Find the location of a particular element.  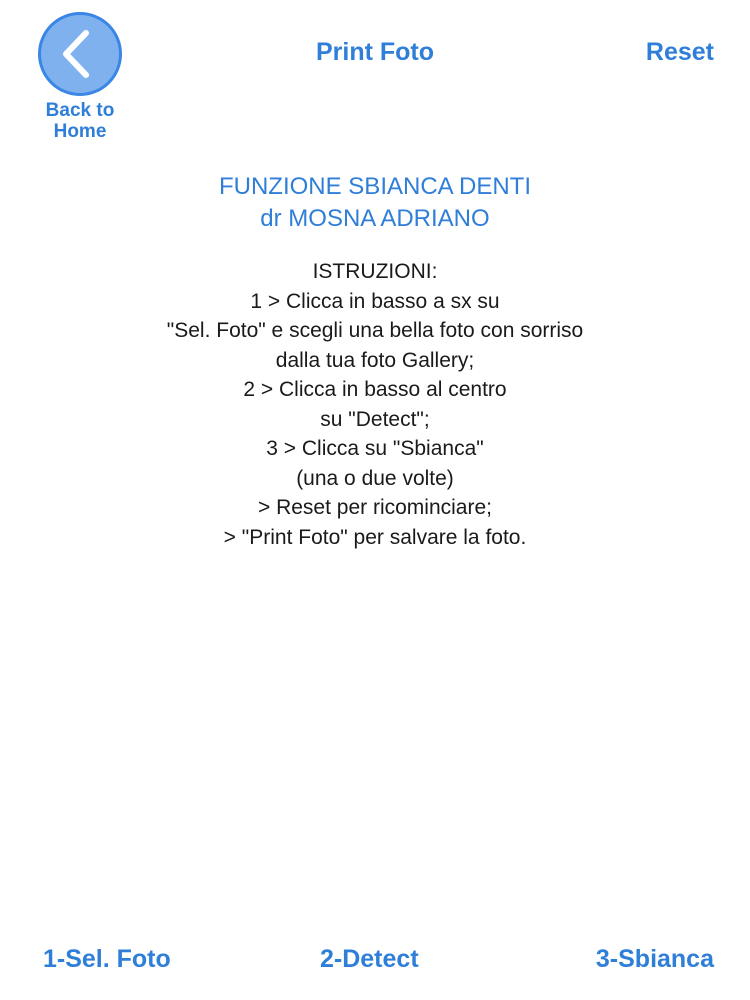

instruction-line: > Reset per ricominciare; is located at coordinates (374, 507).